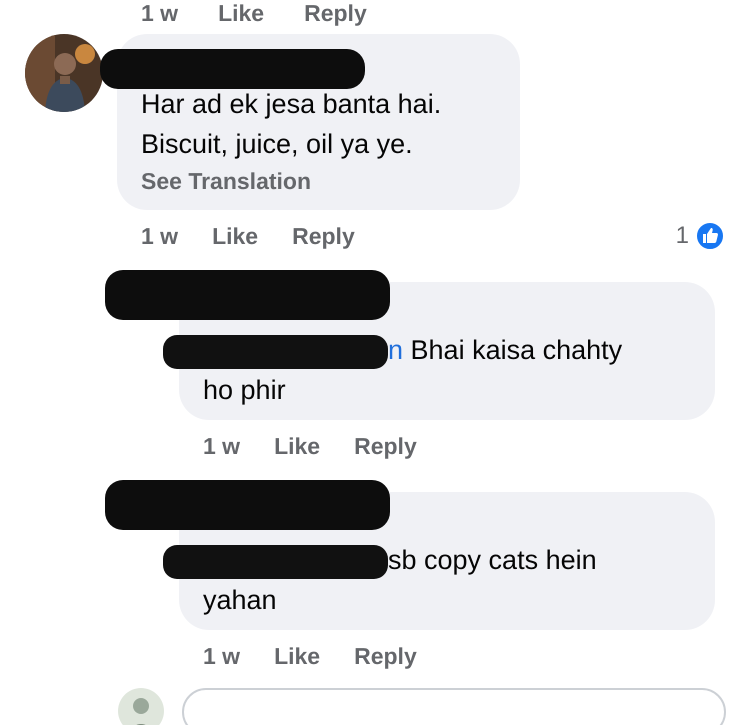  What do you see at coordinates (277, 144) in the screenshot?
I see `comment-text: Biscuit, juice, oil ya ye.` at bounding box center [277, 144].